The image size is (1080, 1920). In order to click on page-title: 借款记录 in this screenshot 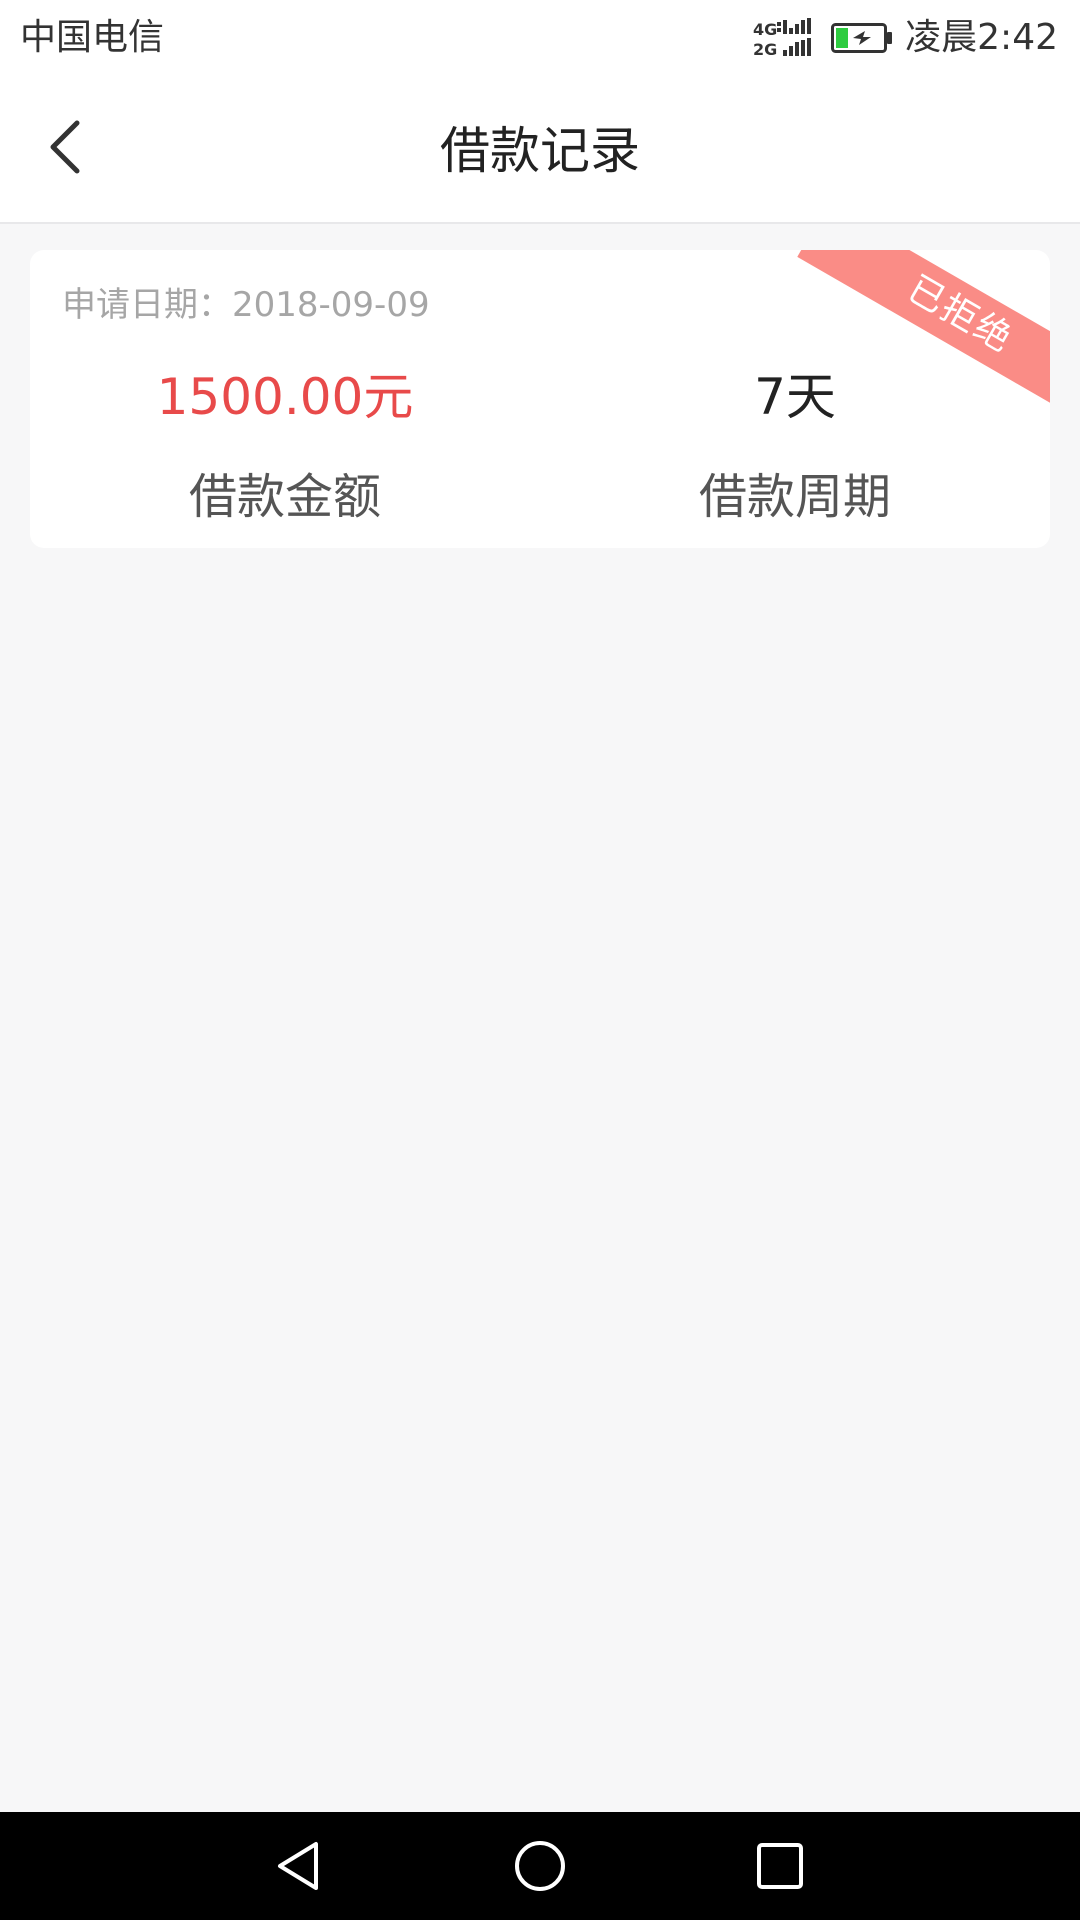, I will do `click(540, 151)`.